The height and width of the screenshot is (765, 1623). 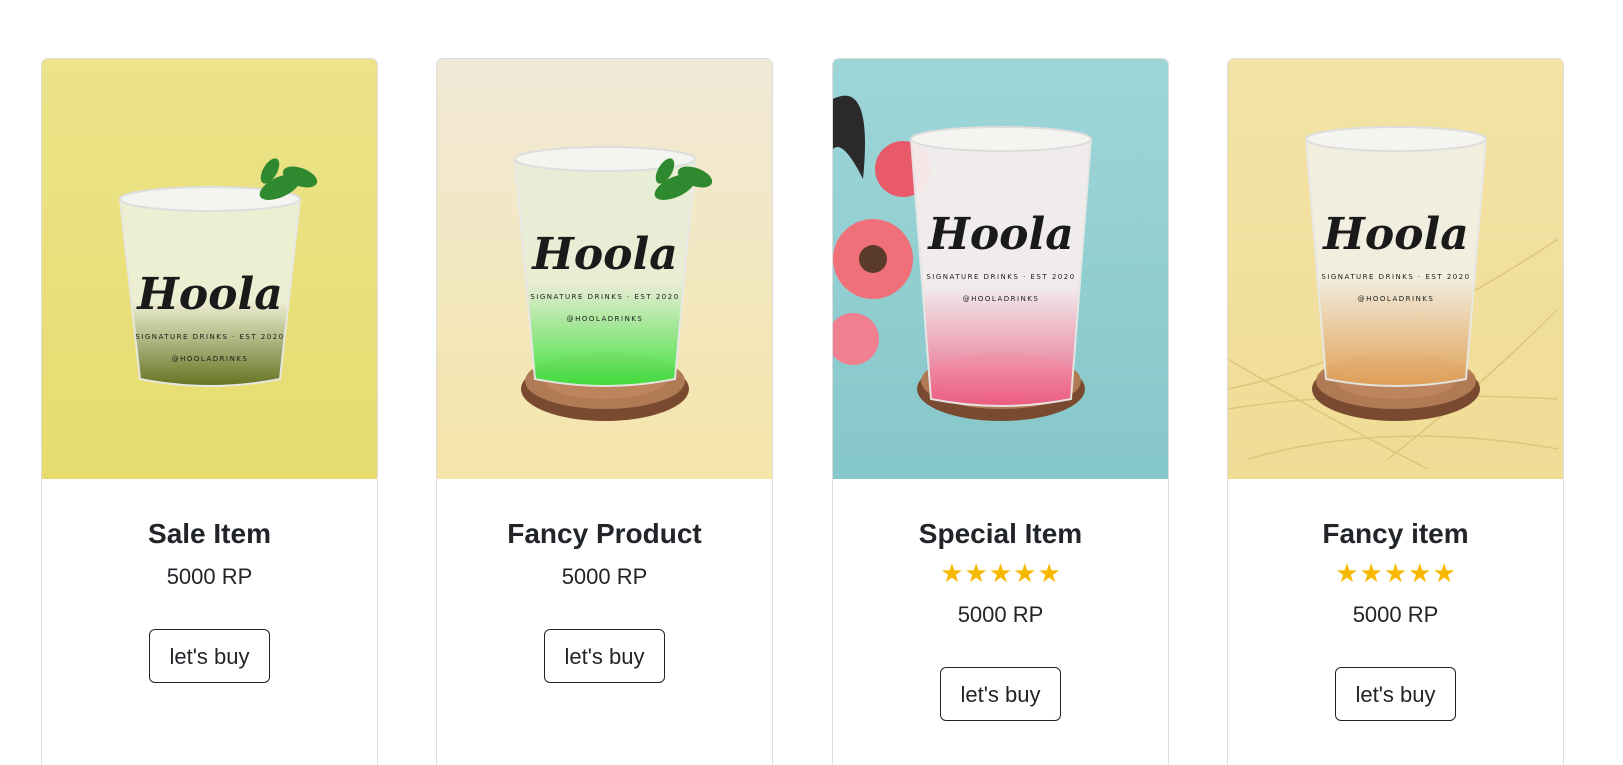 I want to click on product-title: Fancy Product, so click(x=604, y=533).